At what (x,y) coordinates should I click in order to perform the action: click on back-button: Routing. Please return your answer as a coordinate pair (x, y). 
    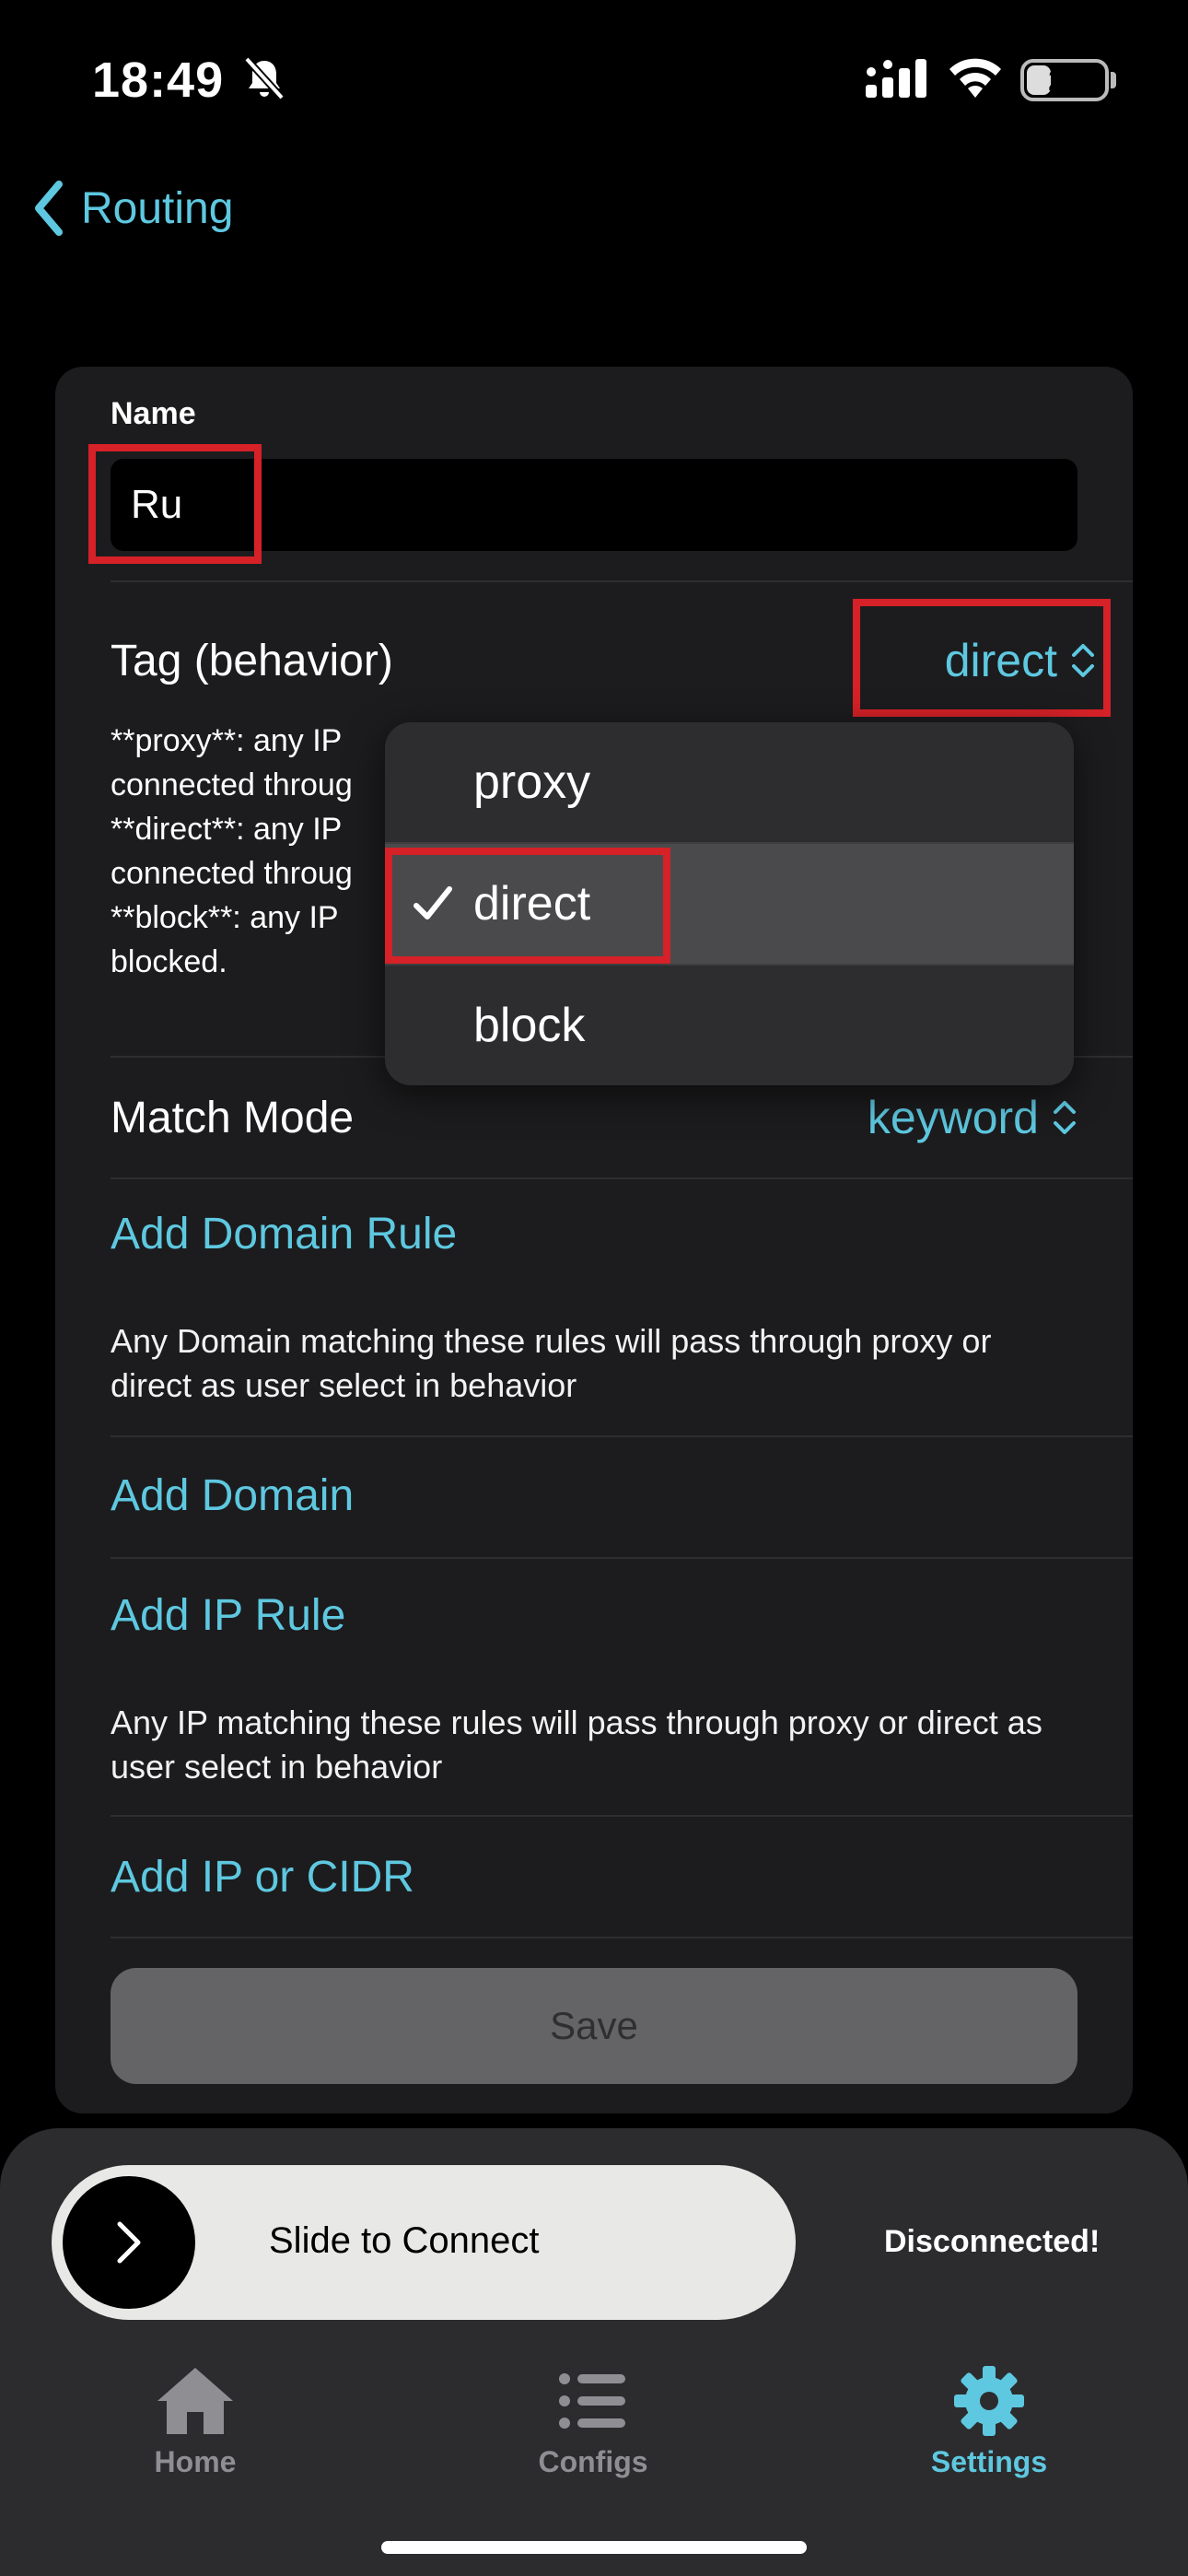
    Looking at the image, I should click on (133, 208).